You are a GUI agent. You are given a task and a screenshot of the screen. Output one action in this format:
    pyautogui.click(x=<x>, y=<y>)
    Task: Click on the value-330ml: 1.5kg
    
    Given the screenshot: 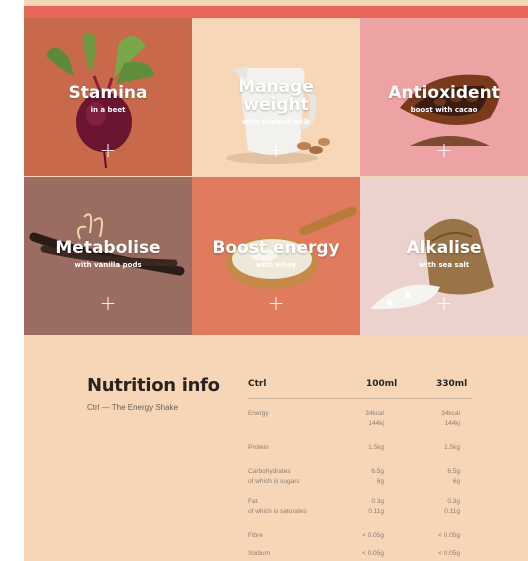 What is the action you would take?
    pyautogui.click(x=452, y=447)
    